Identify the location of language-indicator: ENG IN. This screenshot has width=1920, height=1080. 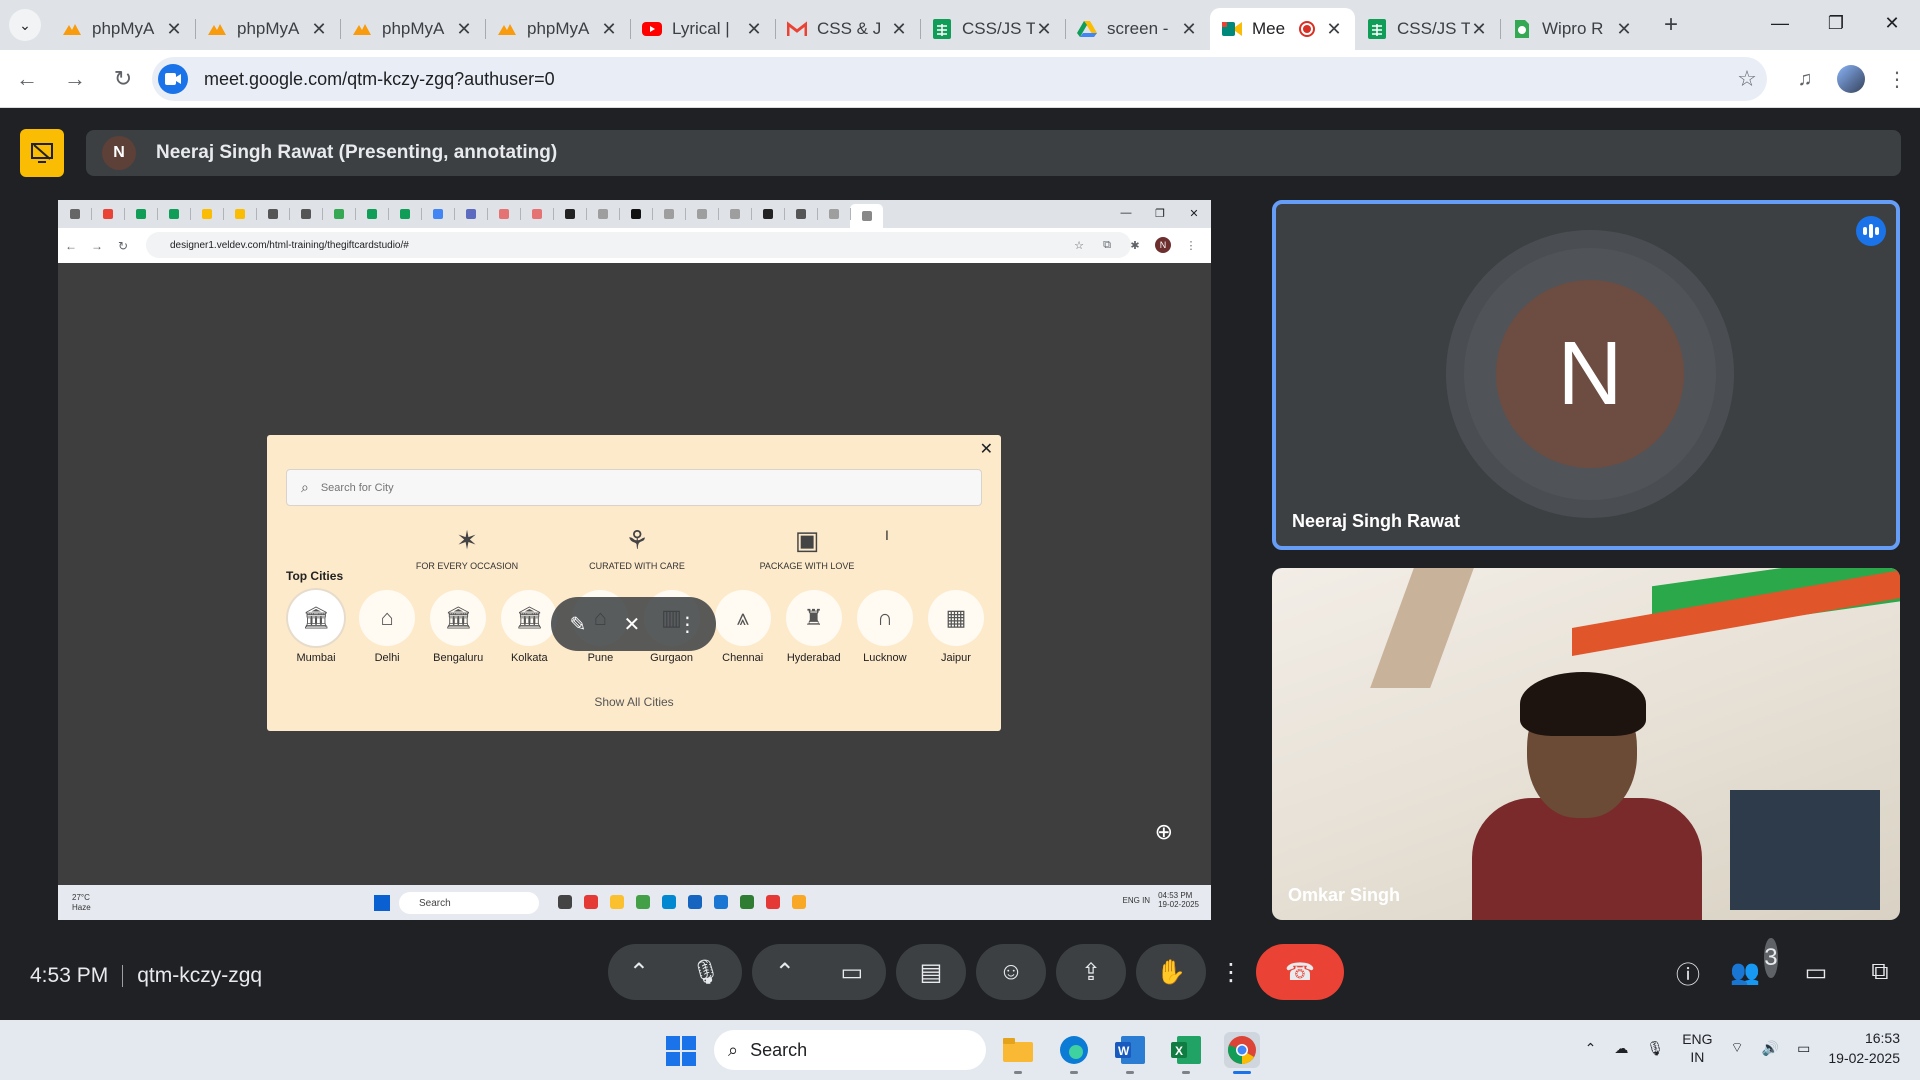
(1697, 1048).